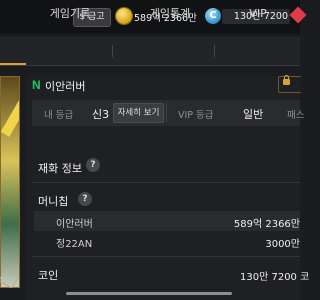 The width and height of the screenshot is (320, 300). Describe the element at coordinates (296, 115) in the screenshot. I see `pass-label: 패스` at that location.